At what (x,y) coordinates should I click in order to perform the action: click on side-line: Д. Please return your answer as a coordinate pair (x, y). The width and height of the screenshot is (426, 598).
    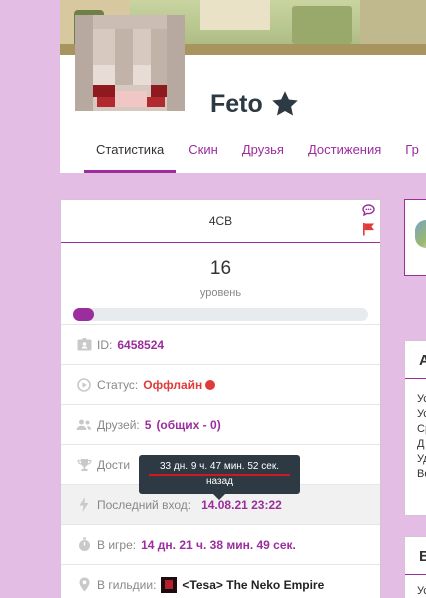
    Looking at the image, I should click on (421, 444).